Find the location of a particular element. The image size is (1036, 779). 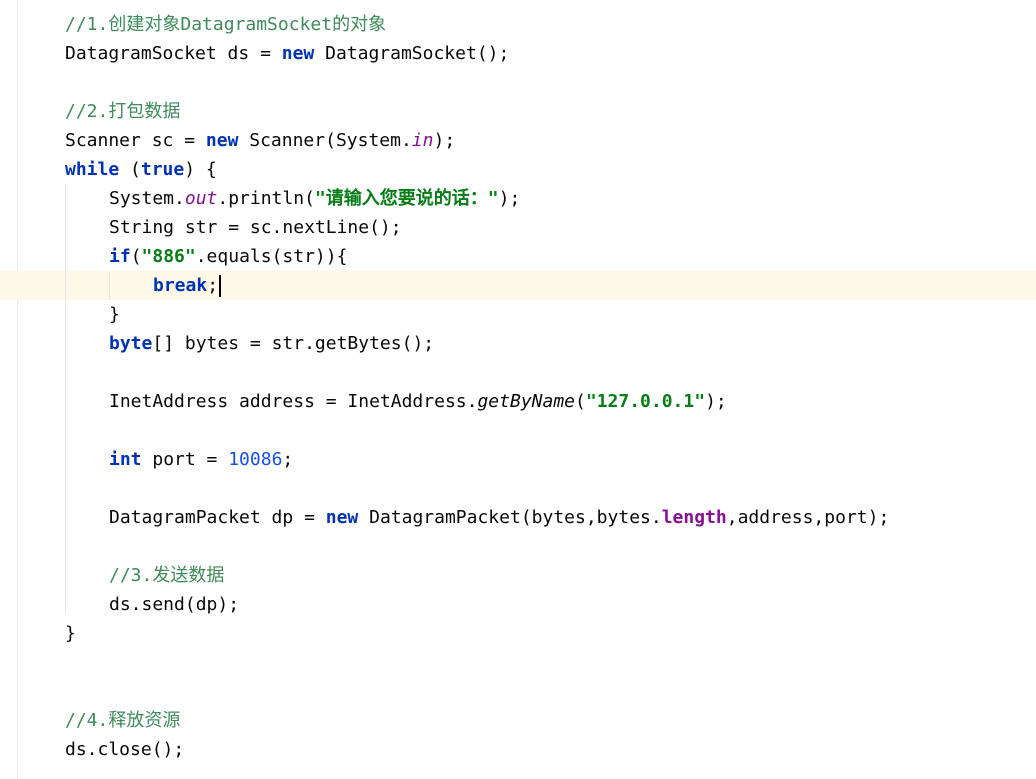

code-token: port = is located at coordinates (185, 459).